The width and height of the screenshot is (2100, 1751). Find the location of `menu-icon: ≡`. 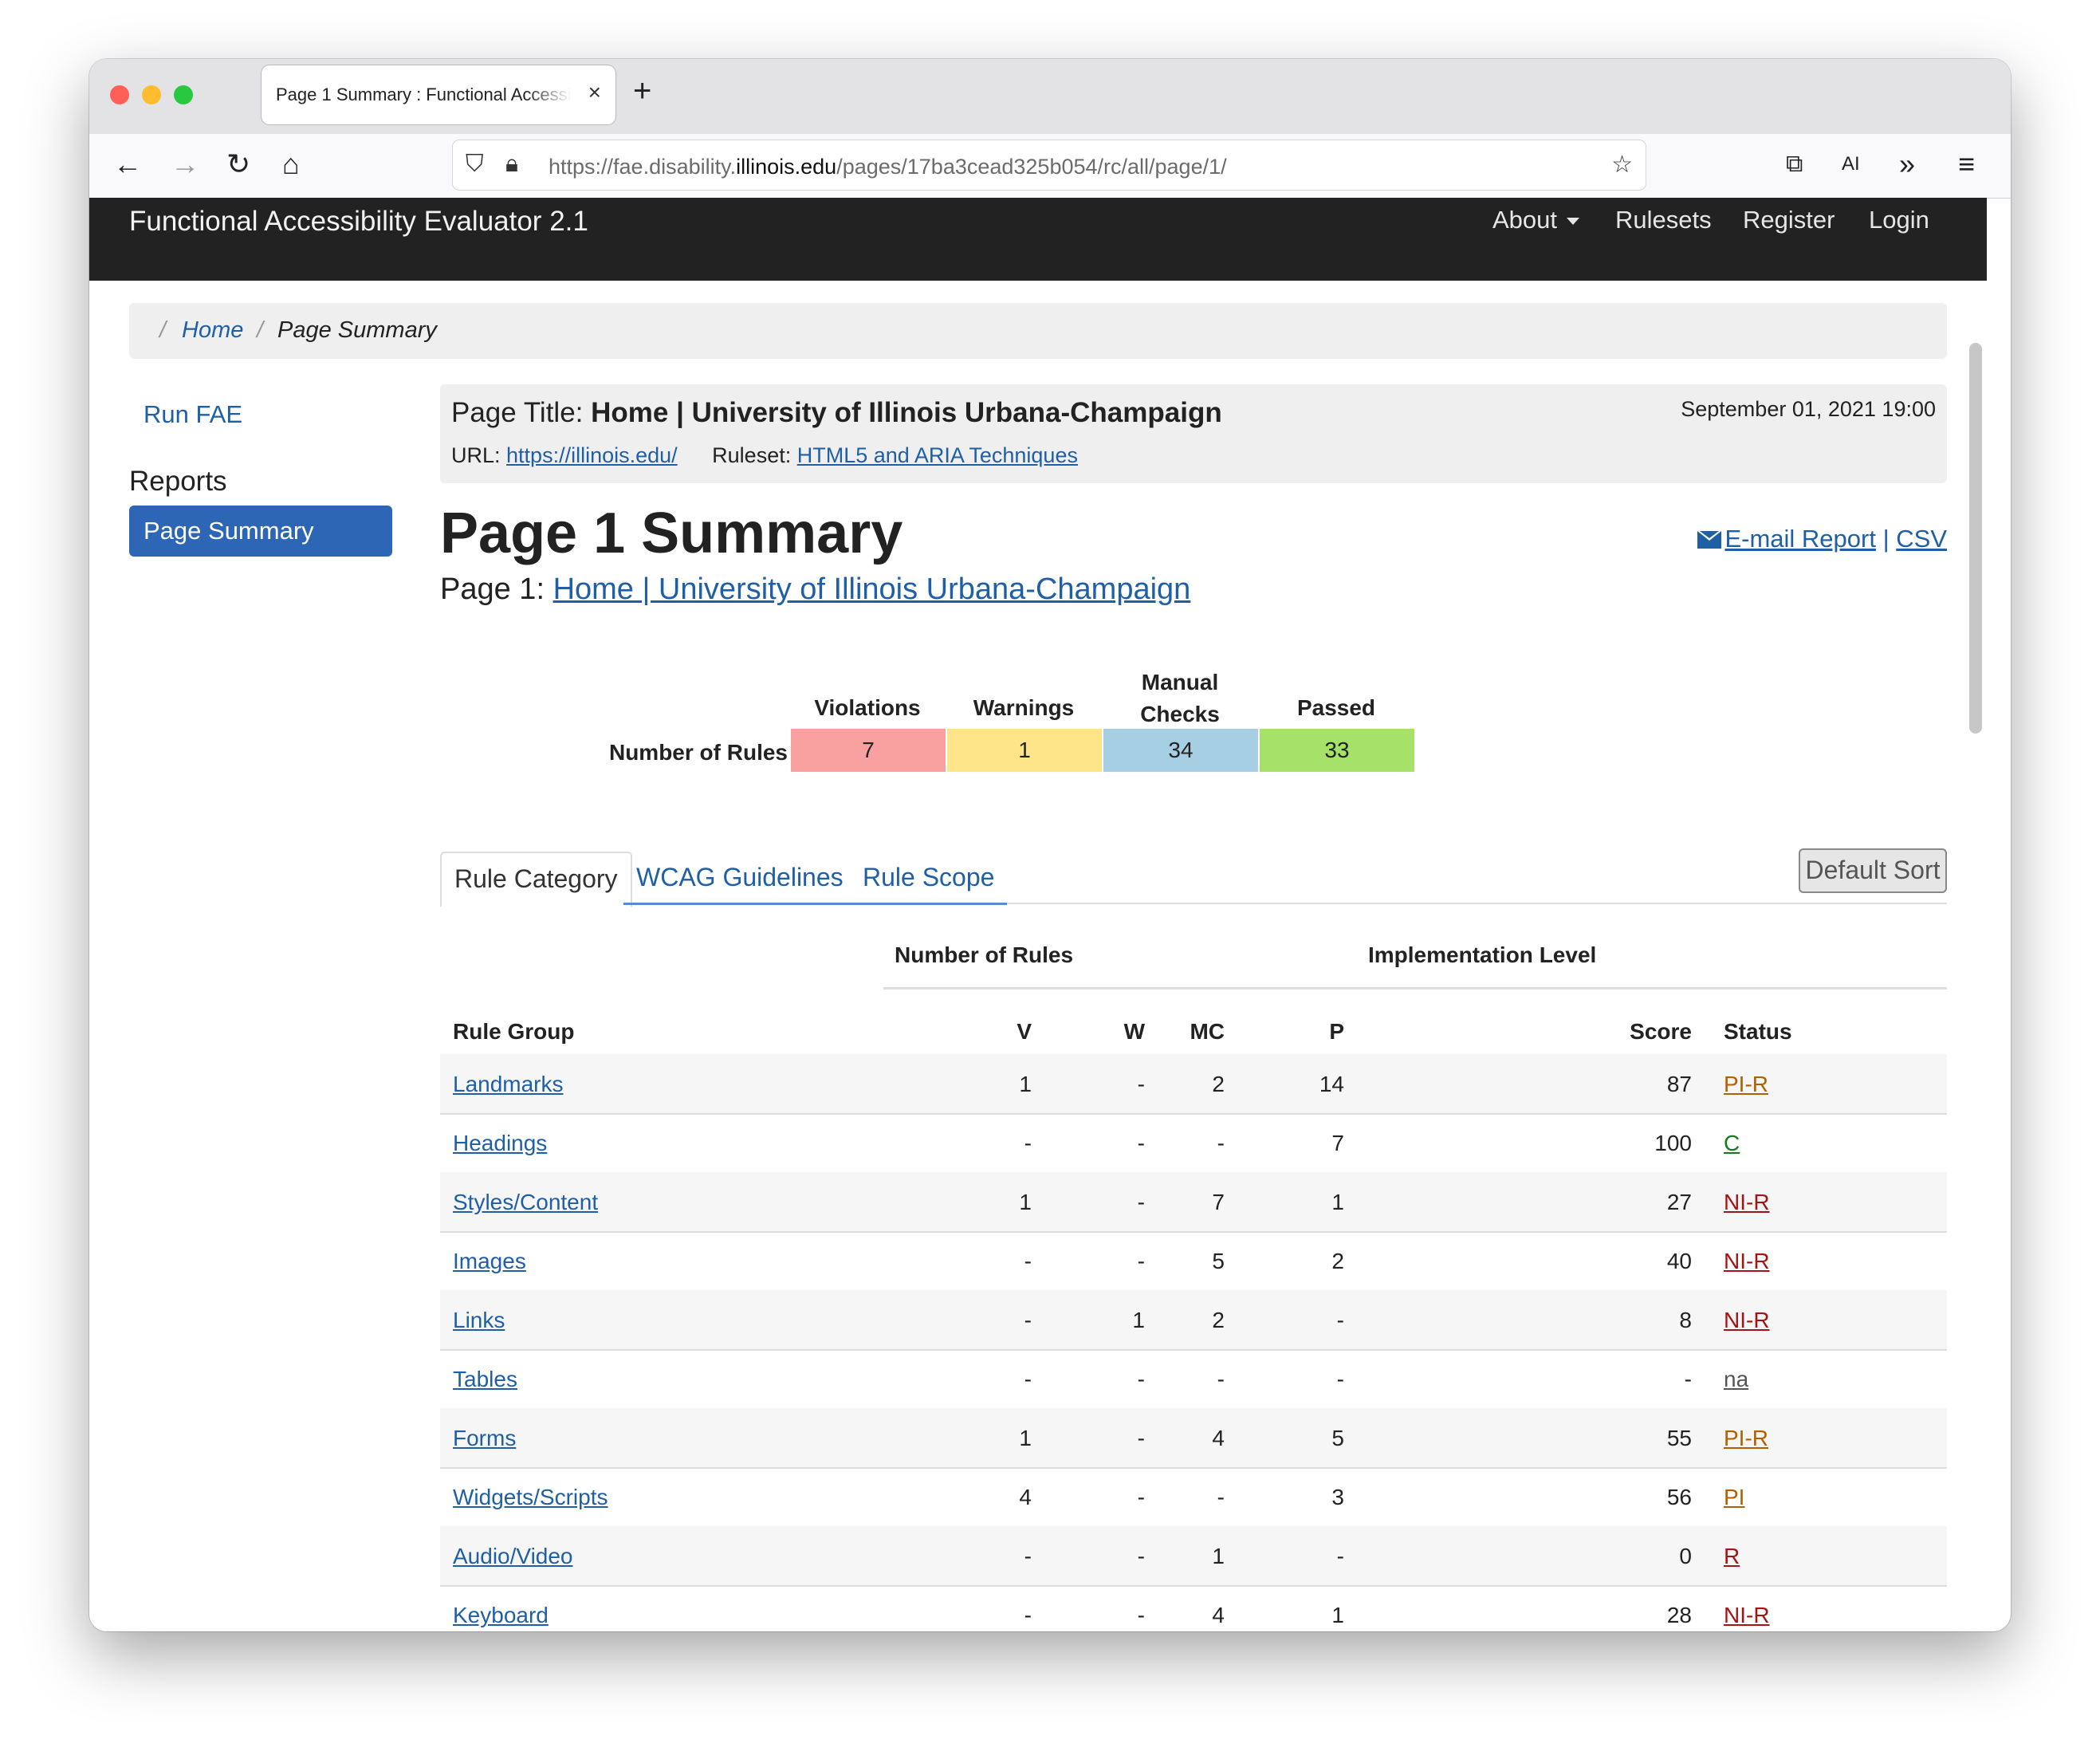

menu-icon: ≡ is located at coordinates (1966, 164).